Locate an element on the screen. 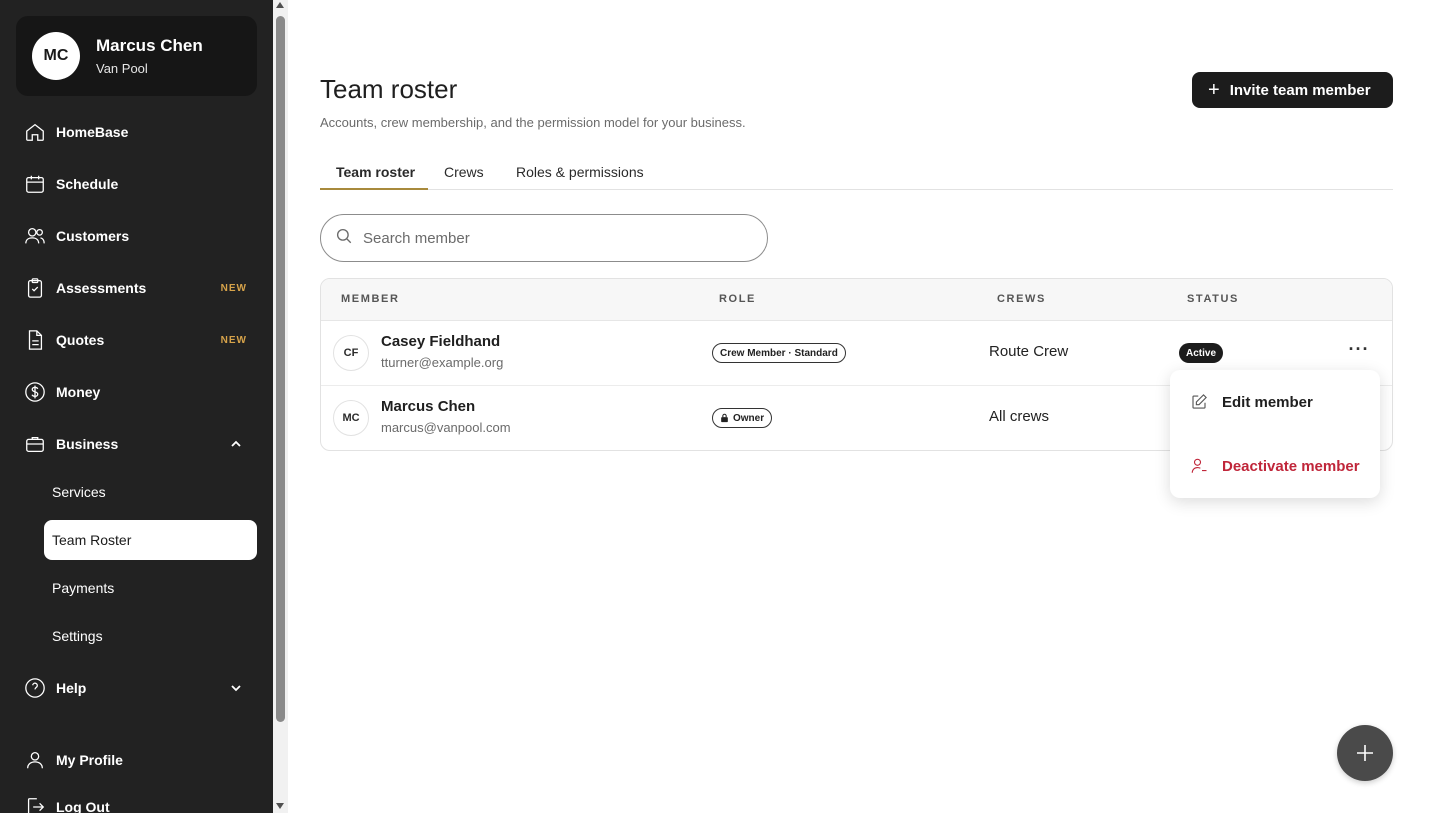  member-email: tturner@example.org is located at coordinates (442, 362).